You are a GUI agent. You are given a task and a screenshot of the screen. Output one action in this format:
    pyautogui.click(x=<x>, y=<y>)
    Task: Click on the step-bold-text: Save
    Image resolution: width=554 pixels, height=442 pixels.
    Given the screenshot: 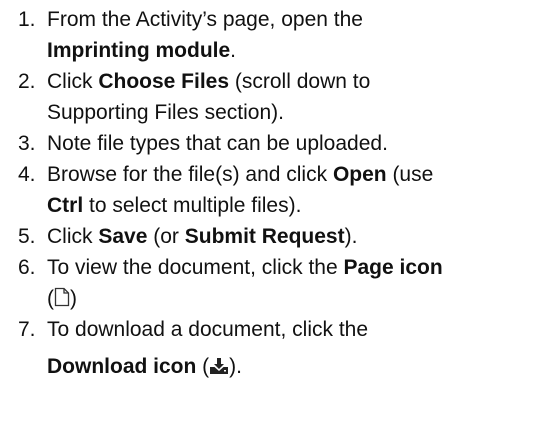 What is the action you would take?
    pyautogui.click(x=123, y=236)
    